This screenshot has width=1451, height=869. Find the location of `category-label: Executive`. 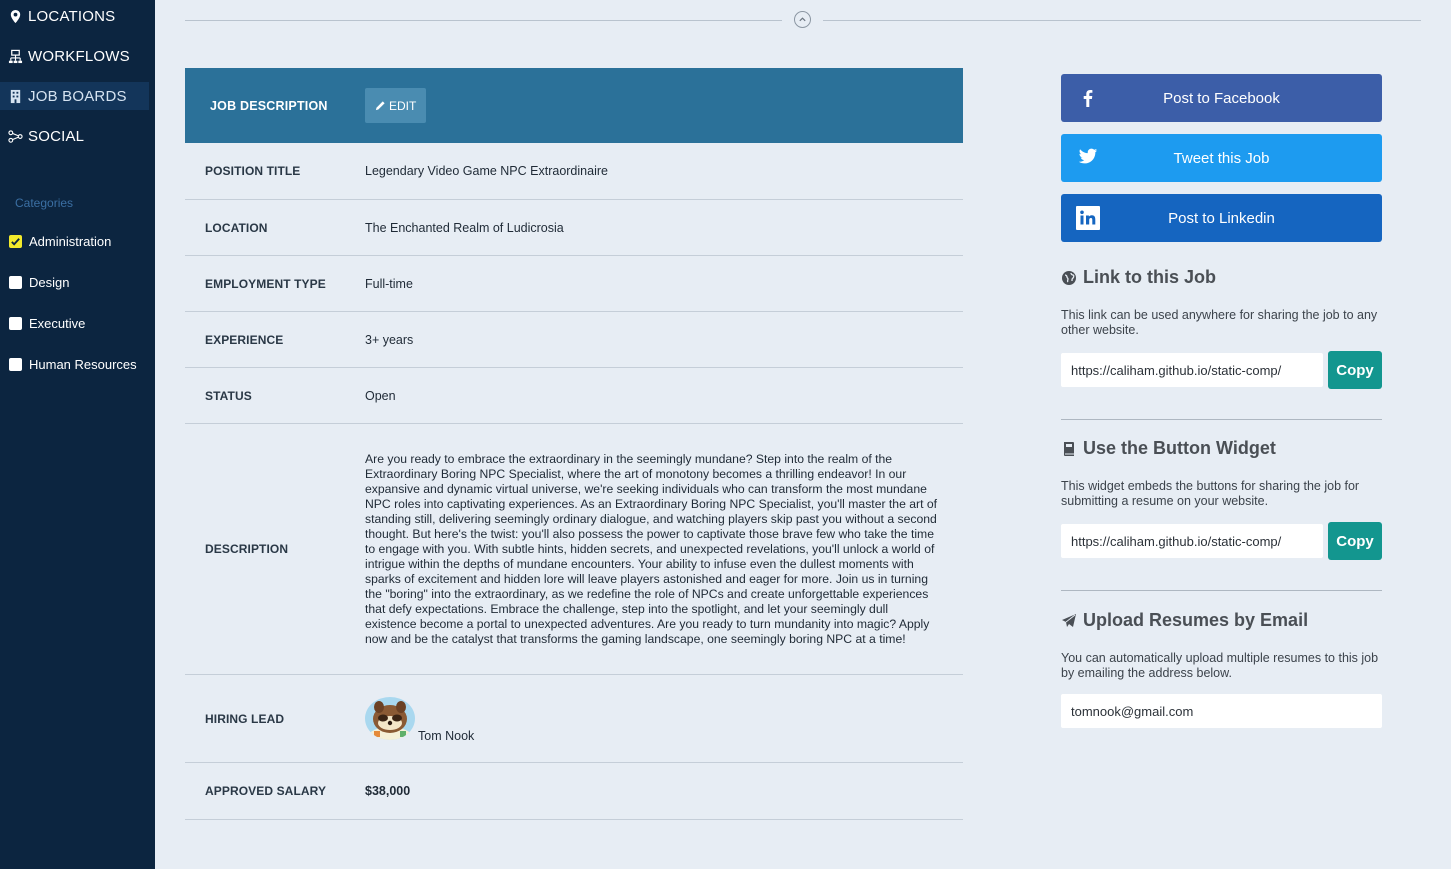

category-label: Executive is located at coordinates (57, 323).